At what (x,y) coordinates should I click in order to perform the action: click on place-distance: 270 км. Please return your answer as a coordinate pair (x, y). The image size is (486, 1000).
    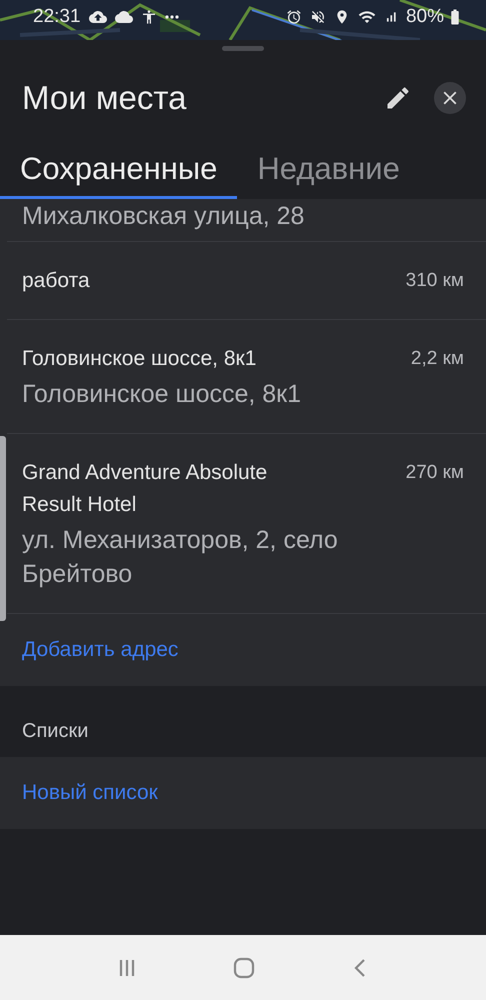
    Looking at the image, I should click on (435, 473).